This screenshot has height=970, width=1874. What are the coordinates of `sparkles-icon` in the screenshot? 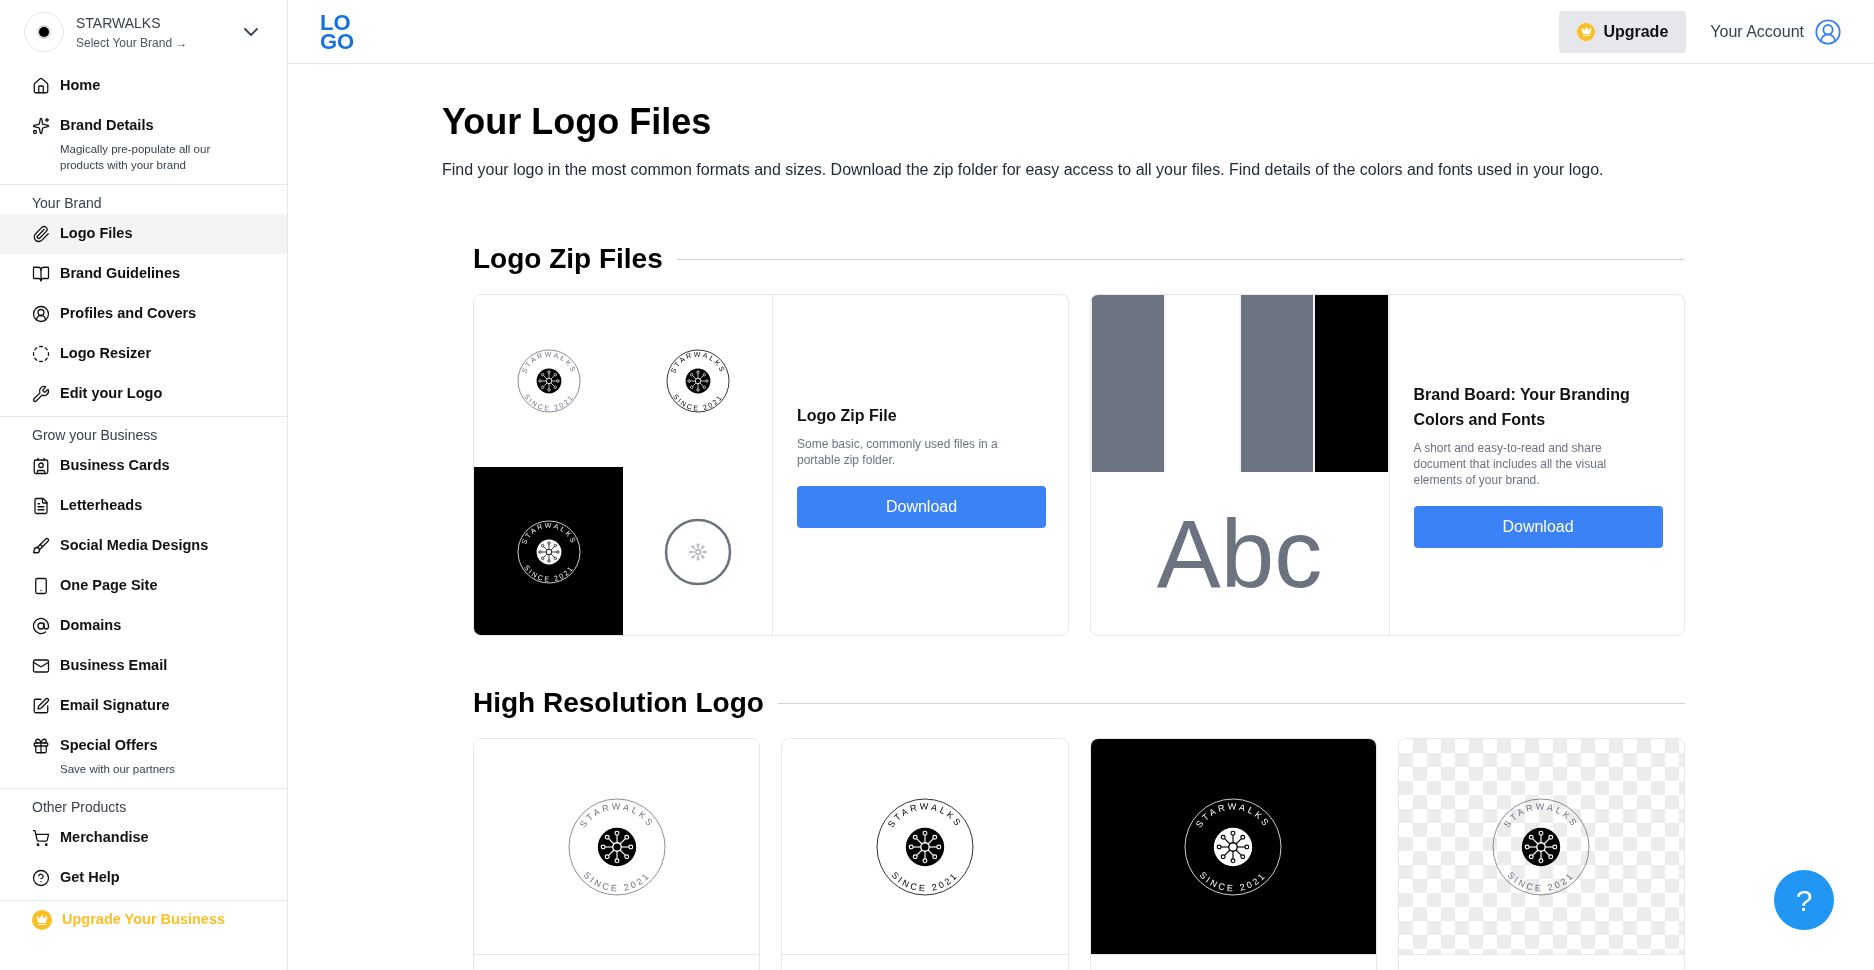 It's located at (41, 125).